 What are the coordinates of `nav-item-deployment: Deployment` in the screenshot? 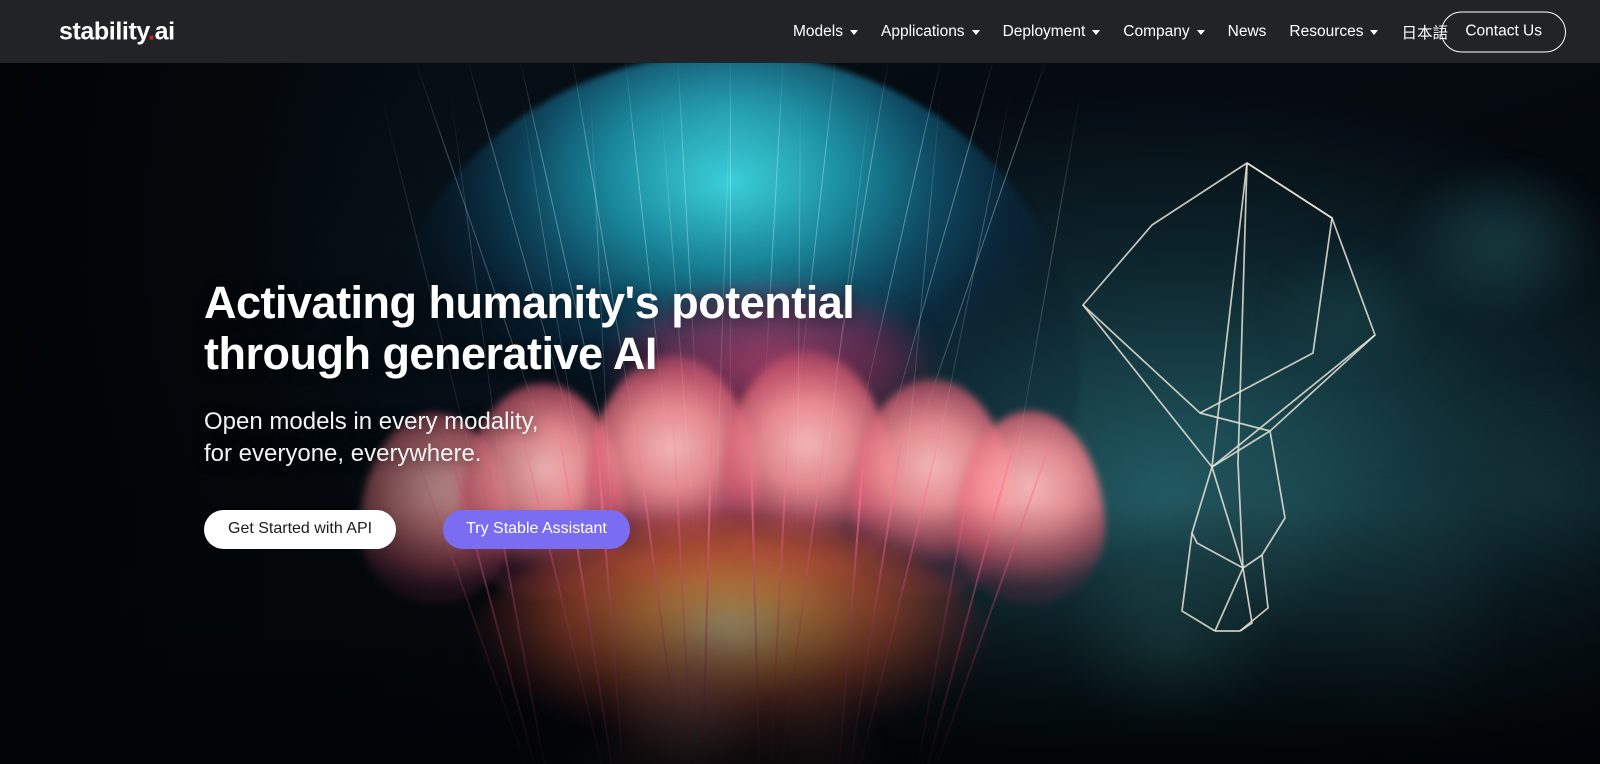 It's located at (1052, 32).